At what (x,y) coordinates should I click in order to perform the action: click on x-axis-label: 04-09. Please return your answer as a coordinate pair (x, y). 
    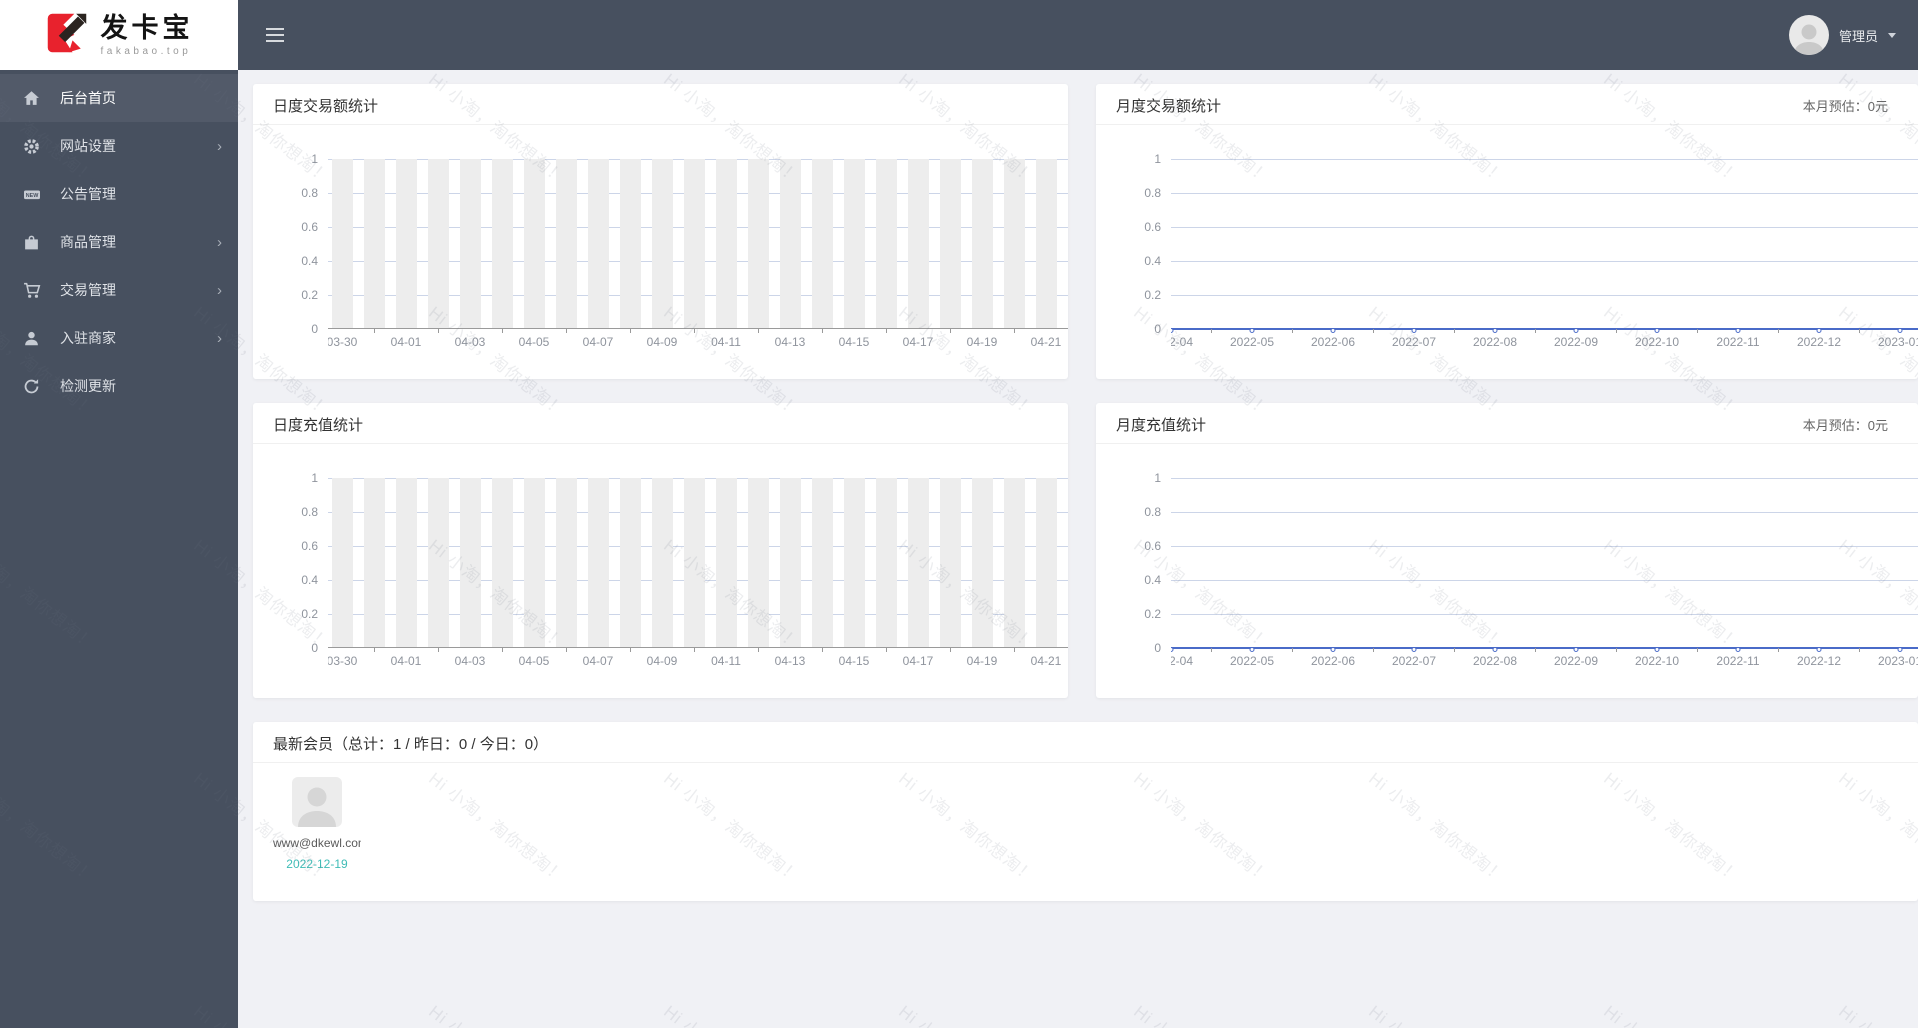
    Looking at the image, I should click on (662, 661).